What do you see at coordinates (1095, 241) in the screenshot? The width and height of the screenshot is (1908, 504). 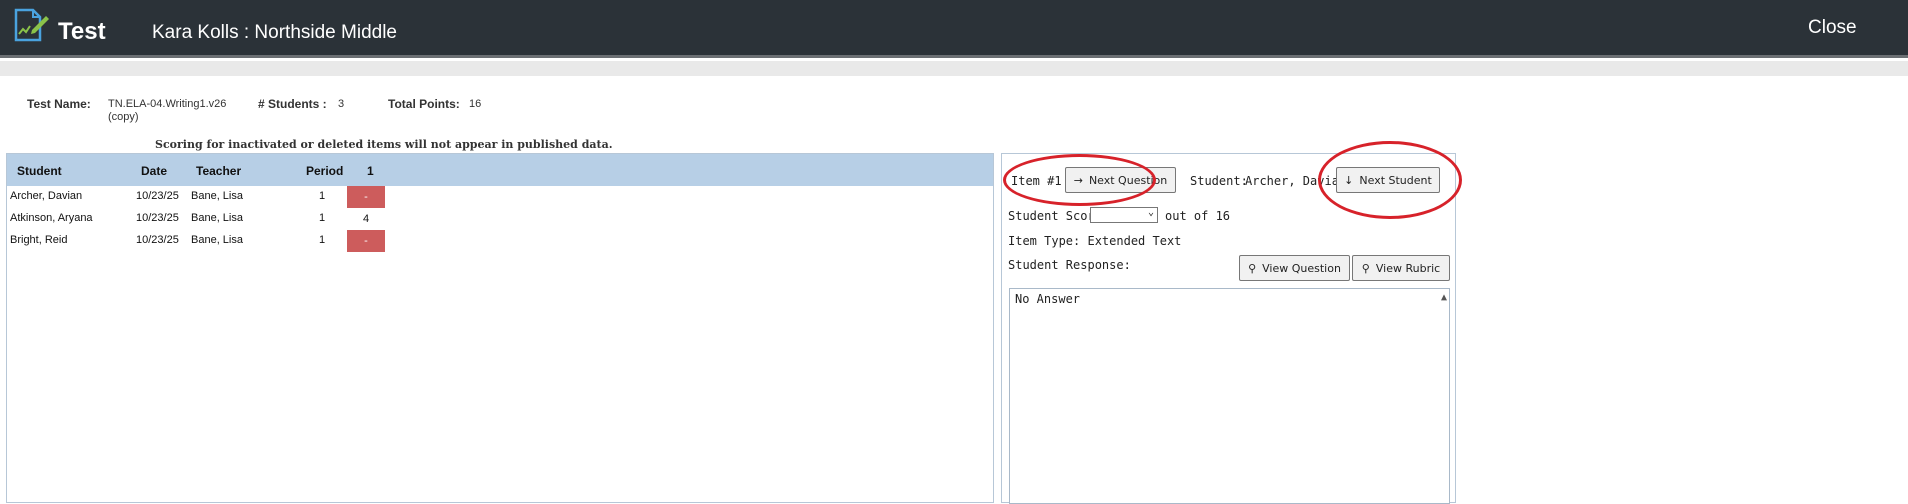 I see `item-type: Item Type: Extended Text` at bounding box center [1095, 241].